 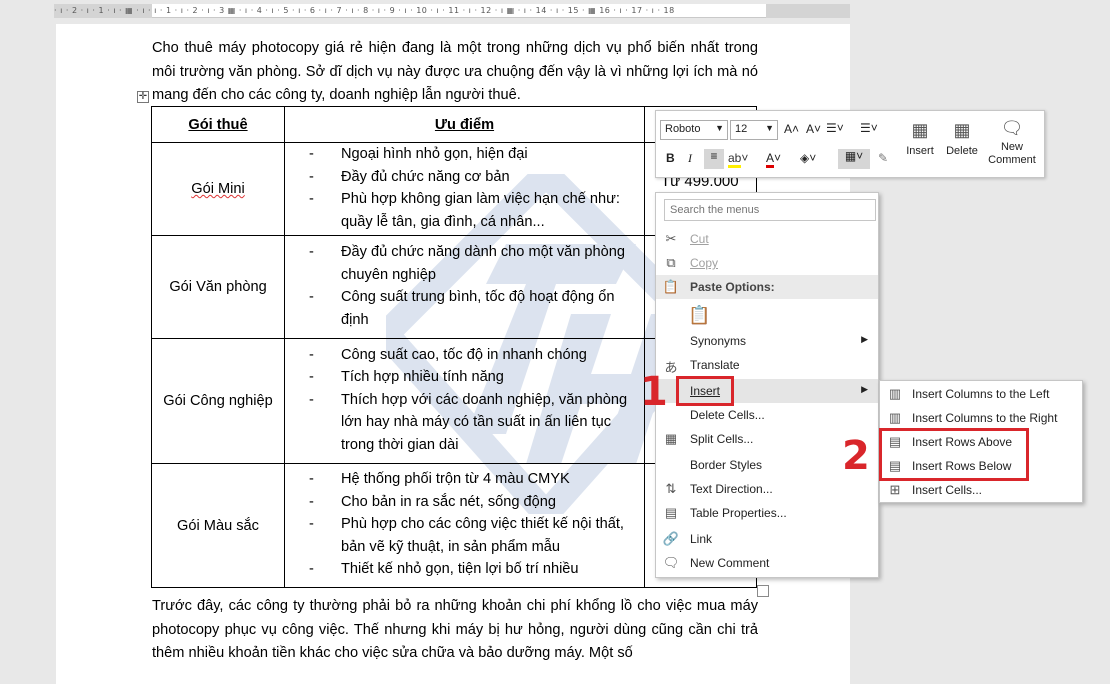 What do you see at coordinates (962, 130) in the screenshot?
I see `table-delete-icon: ▦` at bounding box center [962, 130].